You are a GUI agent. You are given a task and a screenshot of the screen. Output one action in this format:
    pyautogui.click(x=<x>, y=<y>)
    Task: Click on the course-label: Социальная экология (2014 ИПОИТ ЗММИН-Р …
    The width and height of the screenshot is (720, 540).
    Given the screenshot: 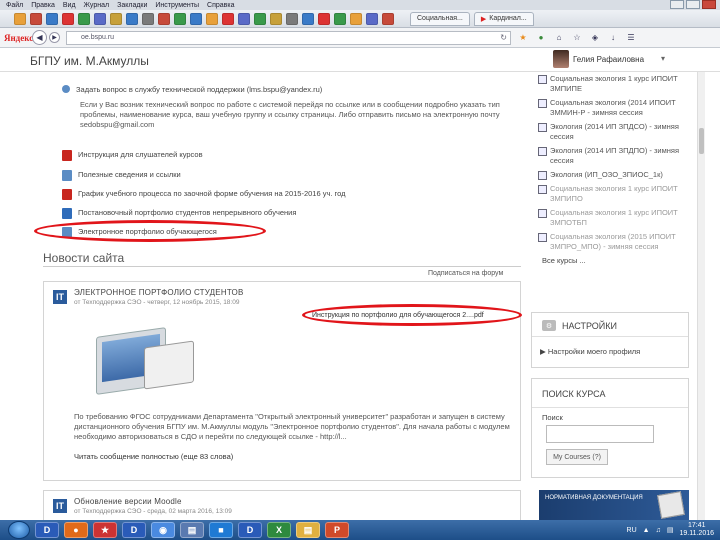 What is the action you would take?
    pyautogui.click(x=613, y=107)
    